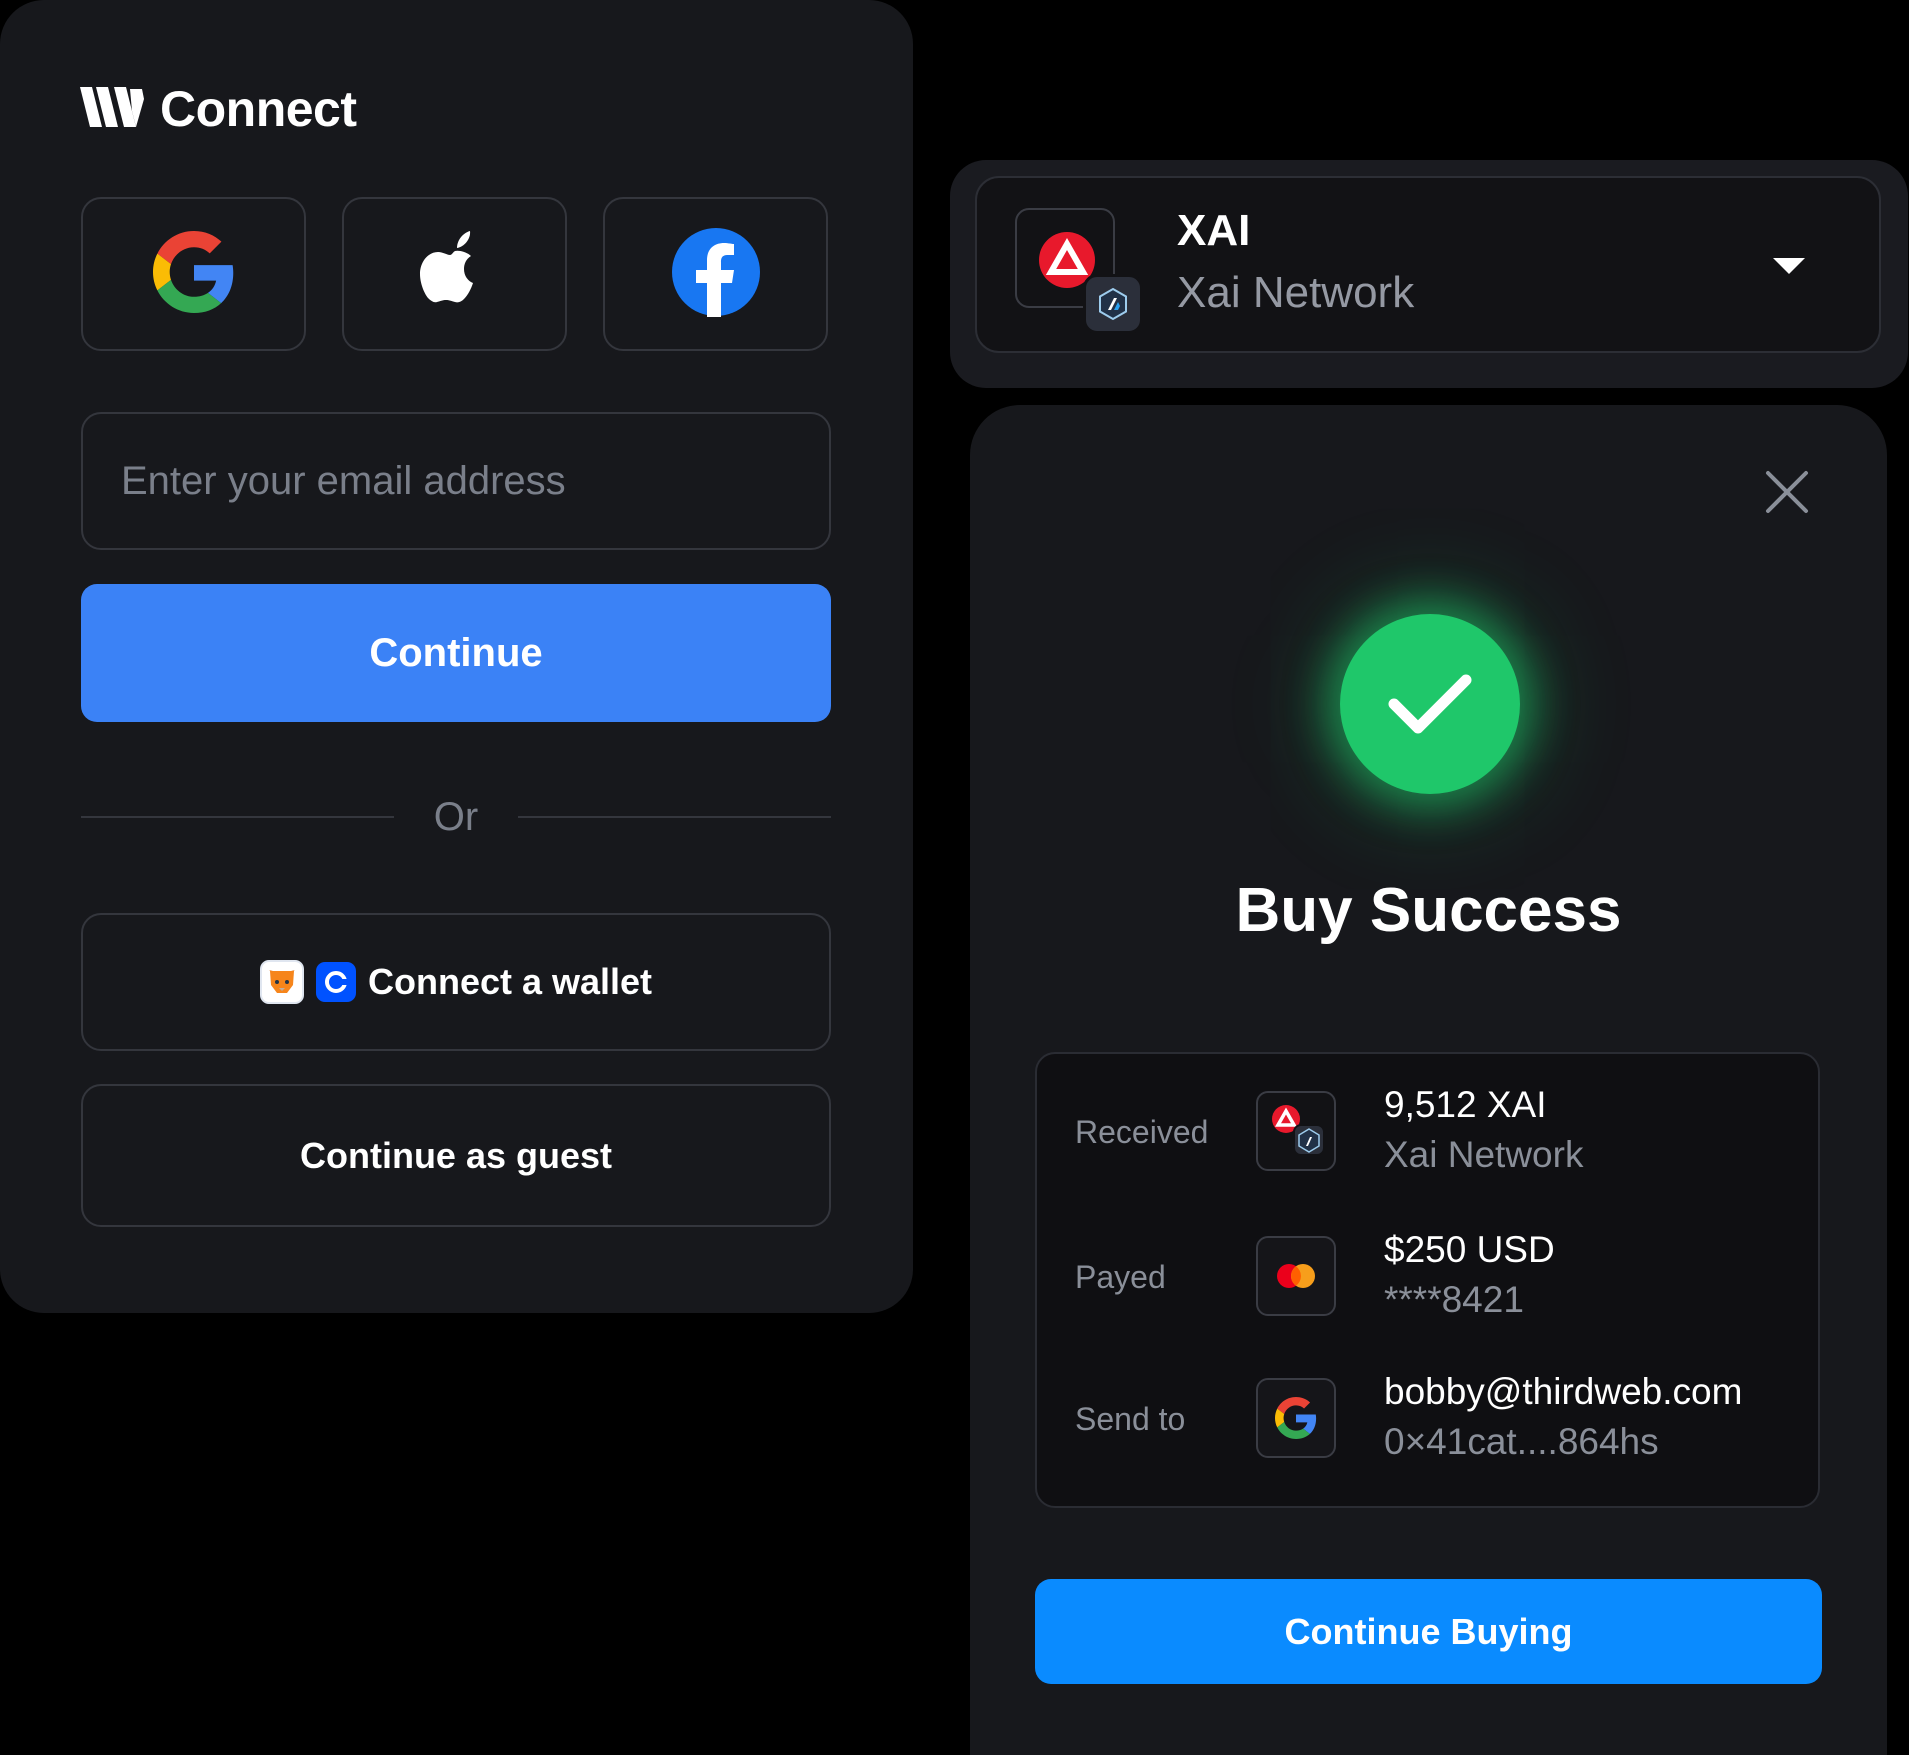 The height and width of the screenshot is (1755, 1909). Describe the element at coordinates (1130, 1419) in the screenshot. I see `send-to-label: Send to` at that location.